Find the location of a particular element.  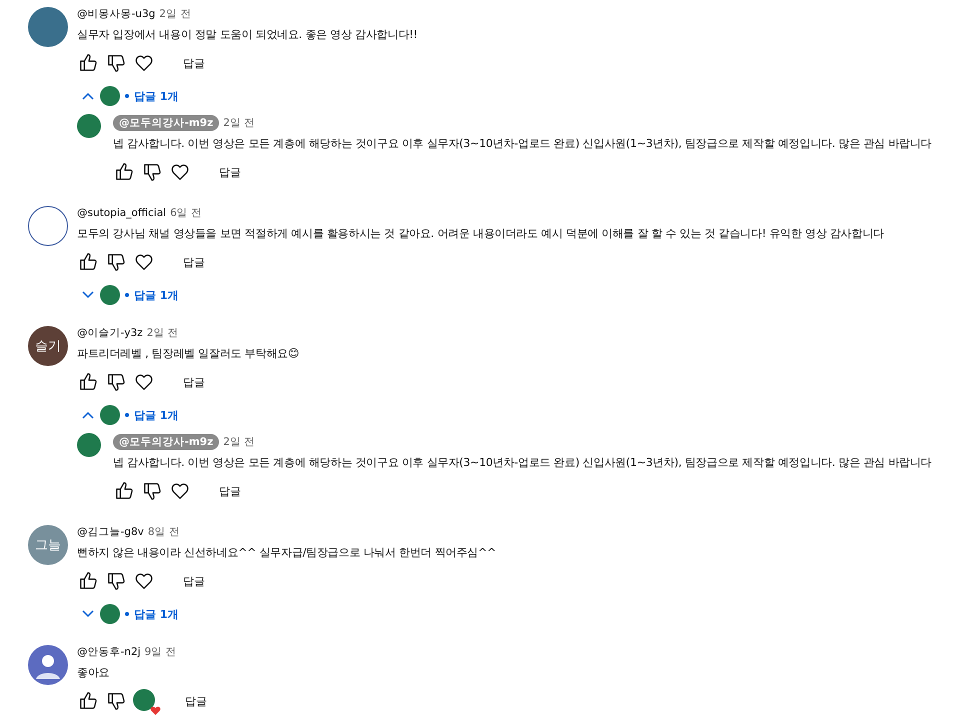

comment-time: 9일 전 is located at coordinates (160, 652).